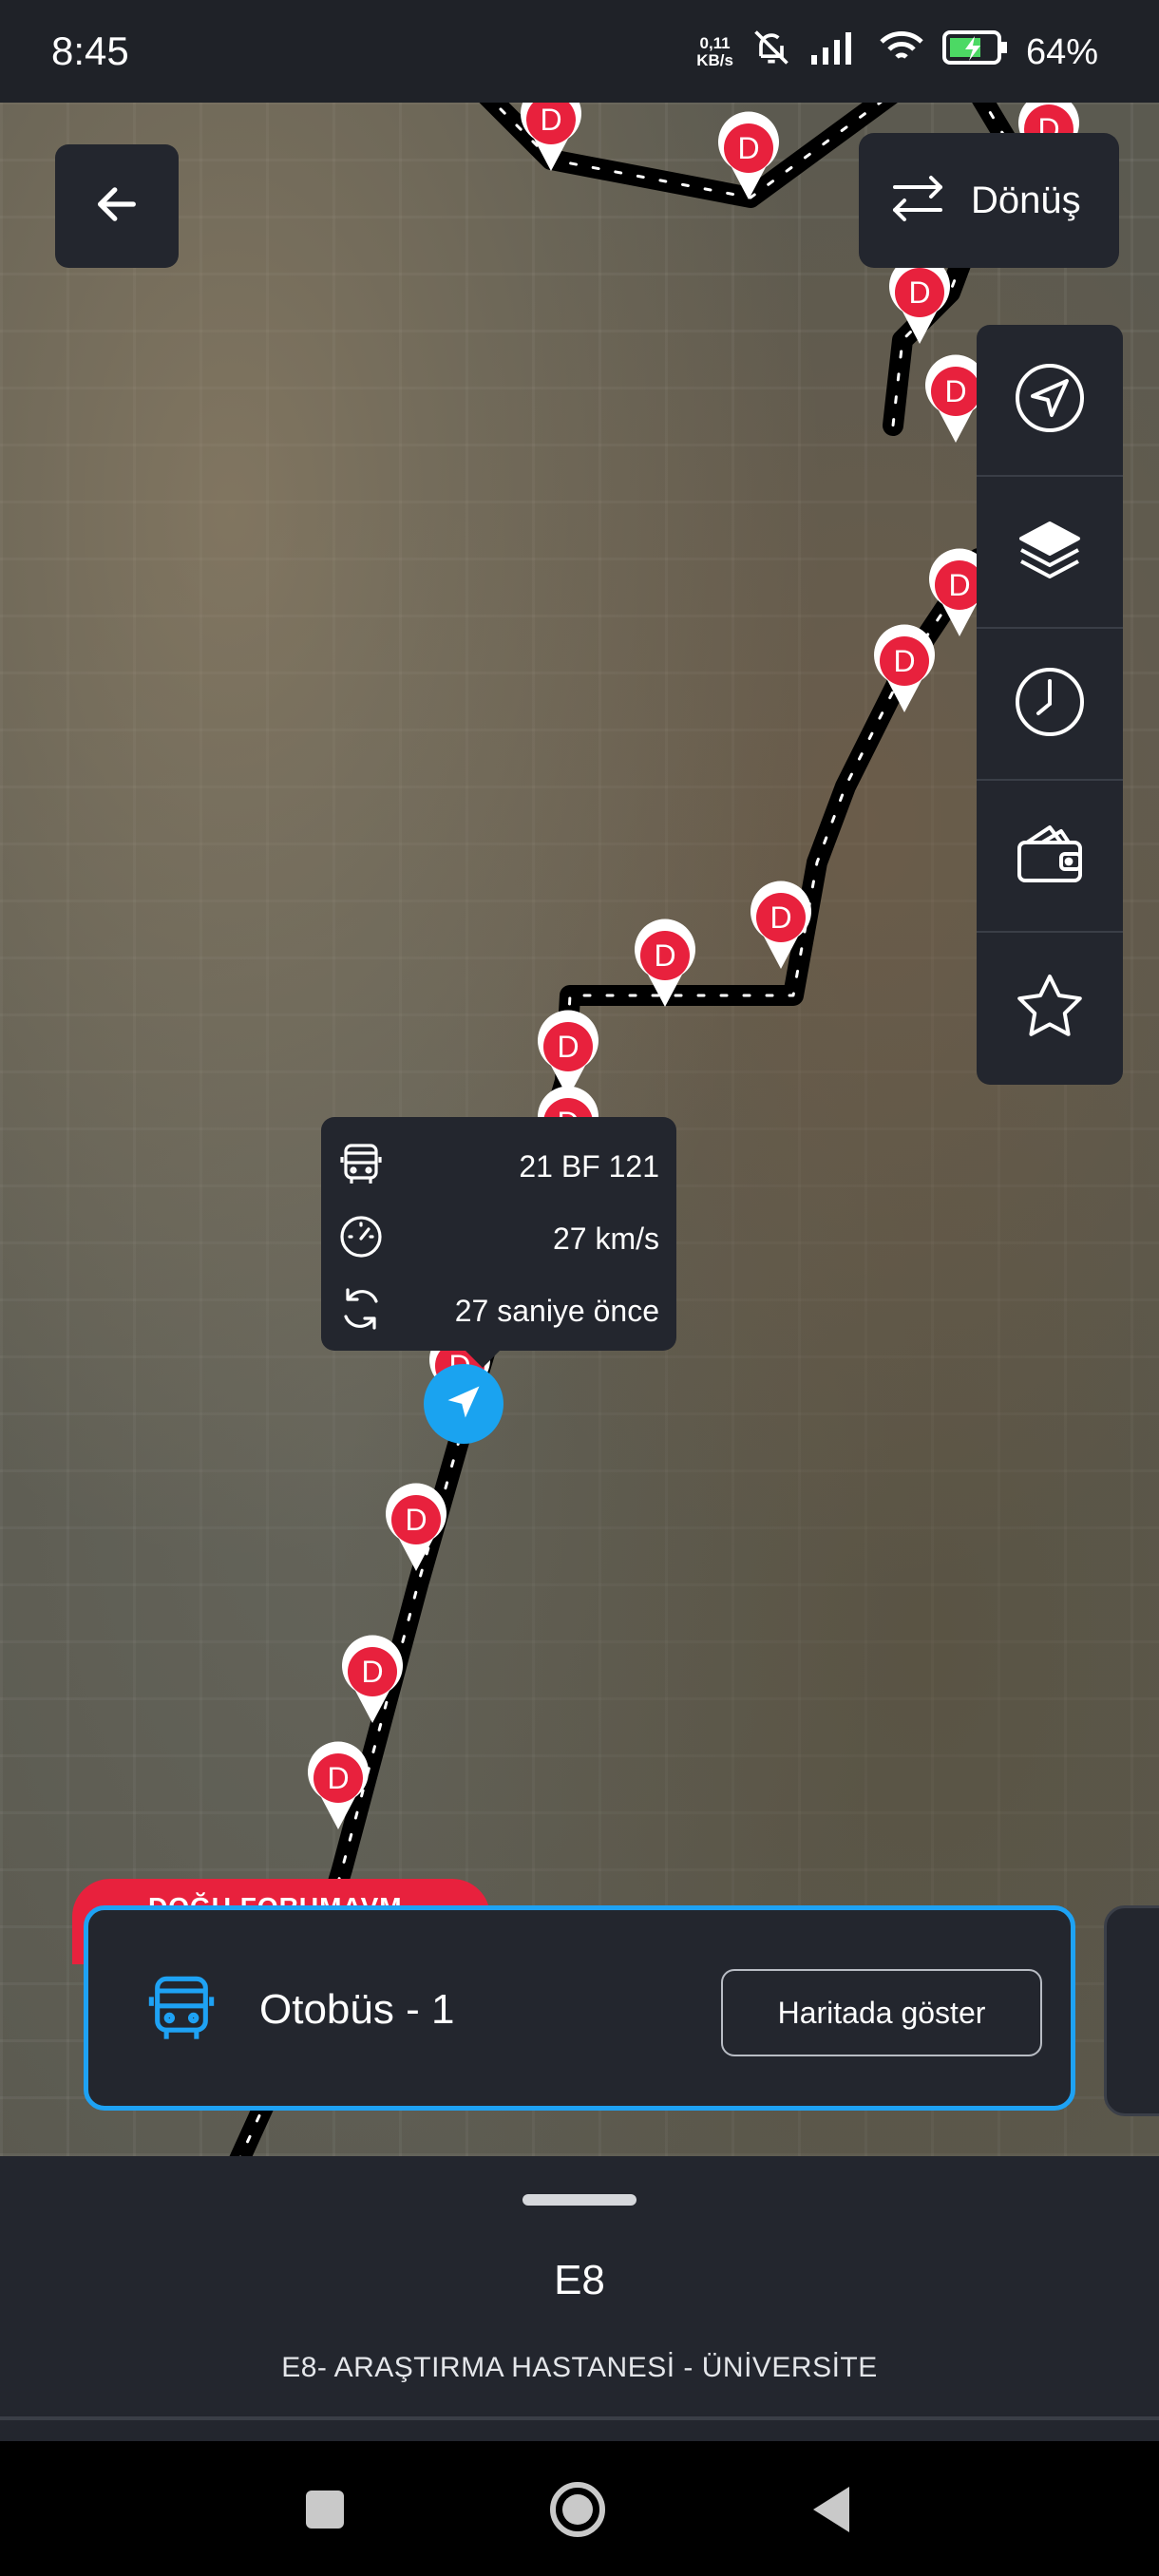  What do you see at coordinates (1131, 2010) in the screenshot?
I see `next-vehicle-card` at bounding box center [1131, 2010].